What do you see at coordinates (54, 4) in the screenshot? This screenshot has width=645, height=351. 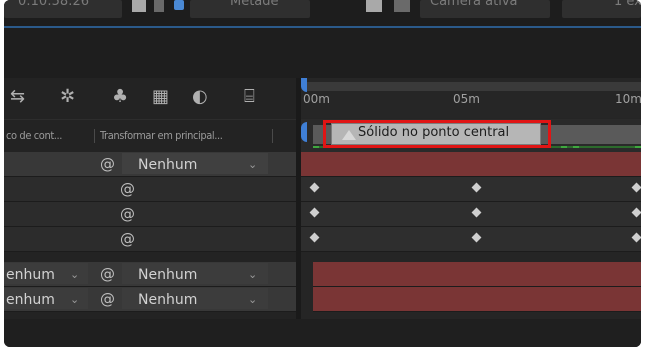 I see `timecode-text: 0:10:58:26` at bounding box center [54, 4].